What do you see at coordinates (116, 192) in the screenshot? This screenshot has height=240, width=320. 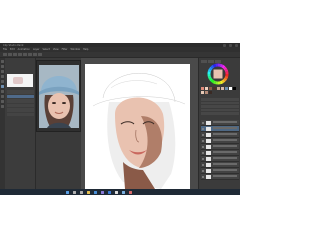 I see `clipstudio-icon` at bounding box center [116, 192].